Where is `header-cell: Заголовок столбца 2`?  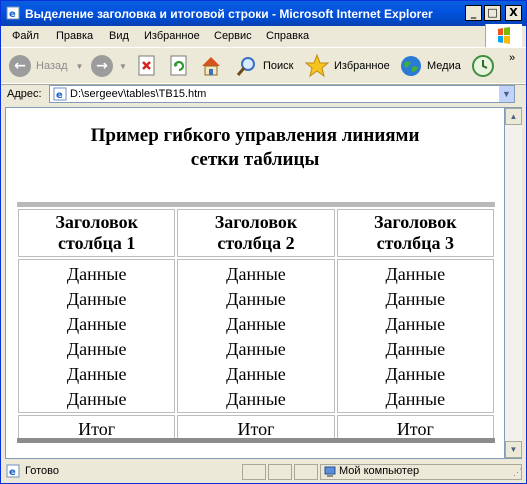 header-cell: Заголовок столбца 2 is located at coordinates (256, 233).